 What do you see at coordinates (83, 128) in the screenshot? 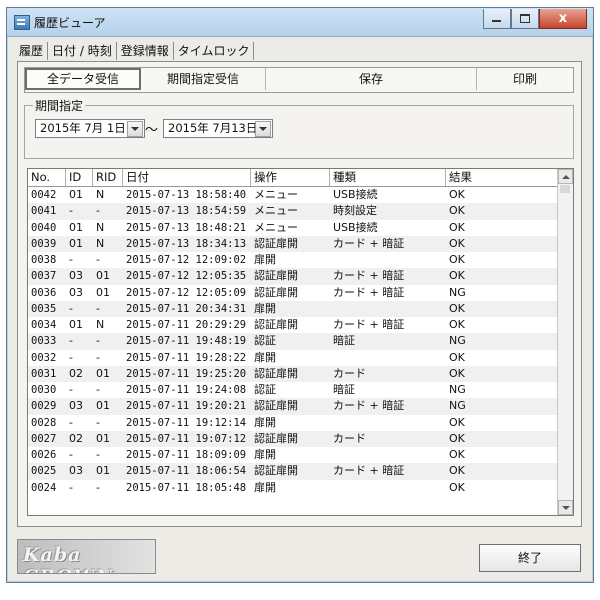
I see `date-from-value: 2015年 7月 1日` at bounding box center [83, 128].